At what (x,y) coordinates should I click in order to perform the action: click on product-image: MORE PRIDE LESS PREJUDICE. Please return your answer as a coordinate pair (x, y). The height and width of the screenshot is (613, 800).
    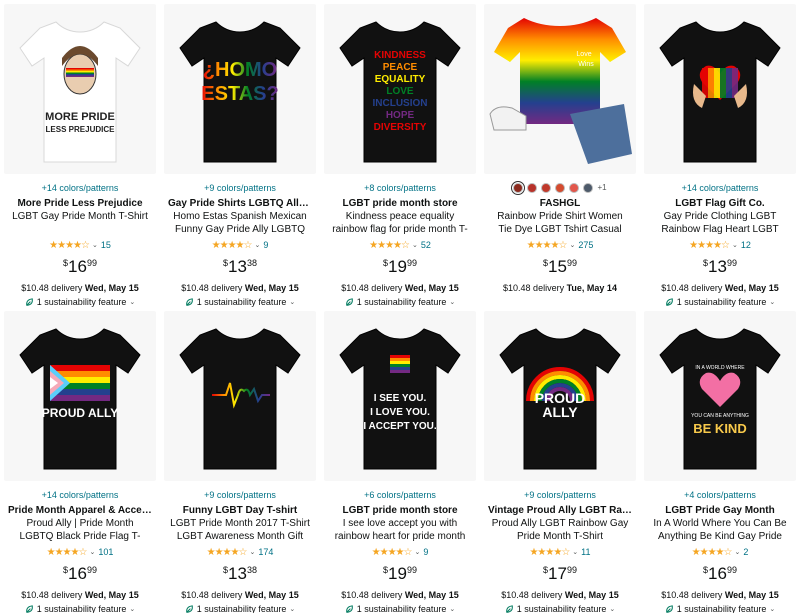
    Looking at the image, I should click on (80, 89).